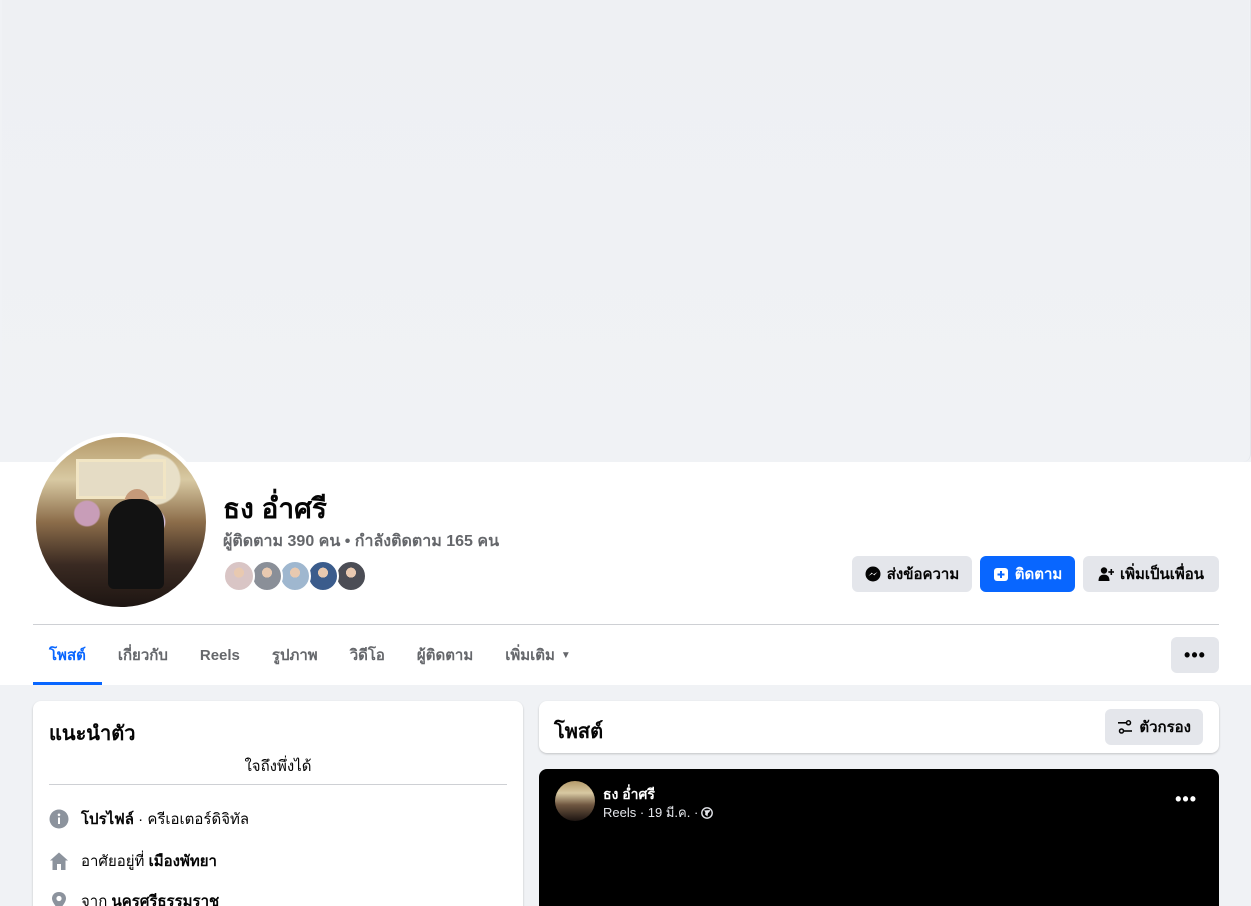 Image resolution: width=1251 pixels, height=906 pixels. I want to click on intro-row-from: จาก นครศรีธรรมราช, so click(134, 897).